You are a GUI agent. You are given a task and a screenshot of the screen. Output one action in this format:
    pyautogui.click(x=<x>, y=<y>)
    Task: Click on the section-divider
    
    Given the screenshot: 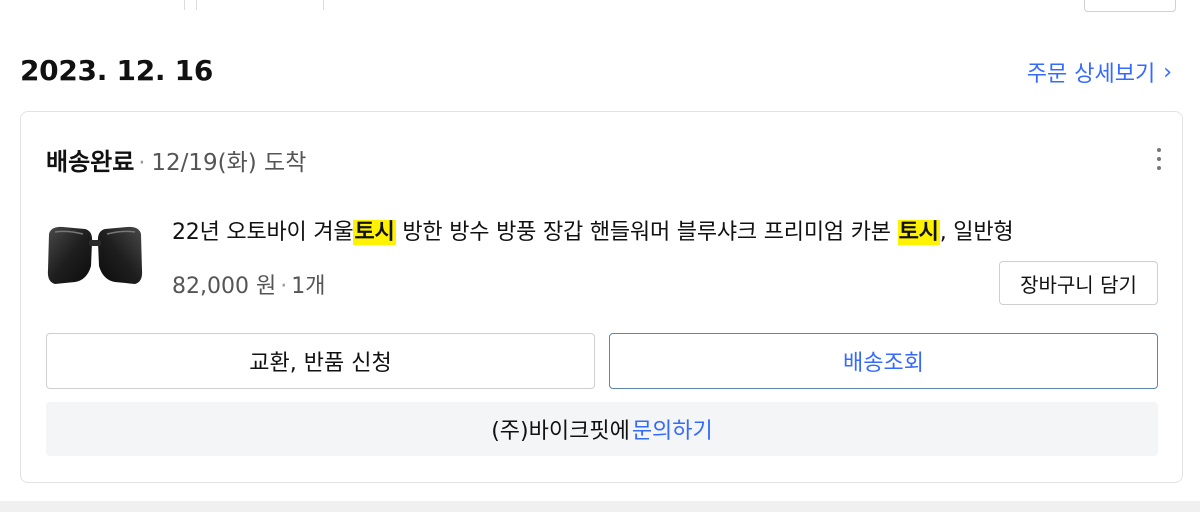 What is the action you would take?
    pyautogui.click(x=600, y=506)
    